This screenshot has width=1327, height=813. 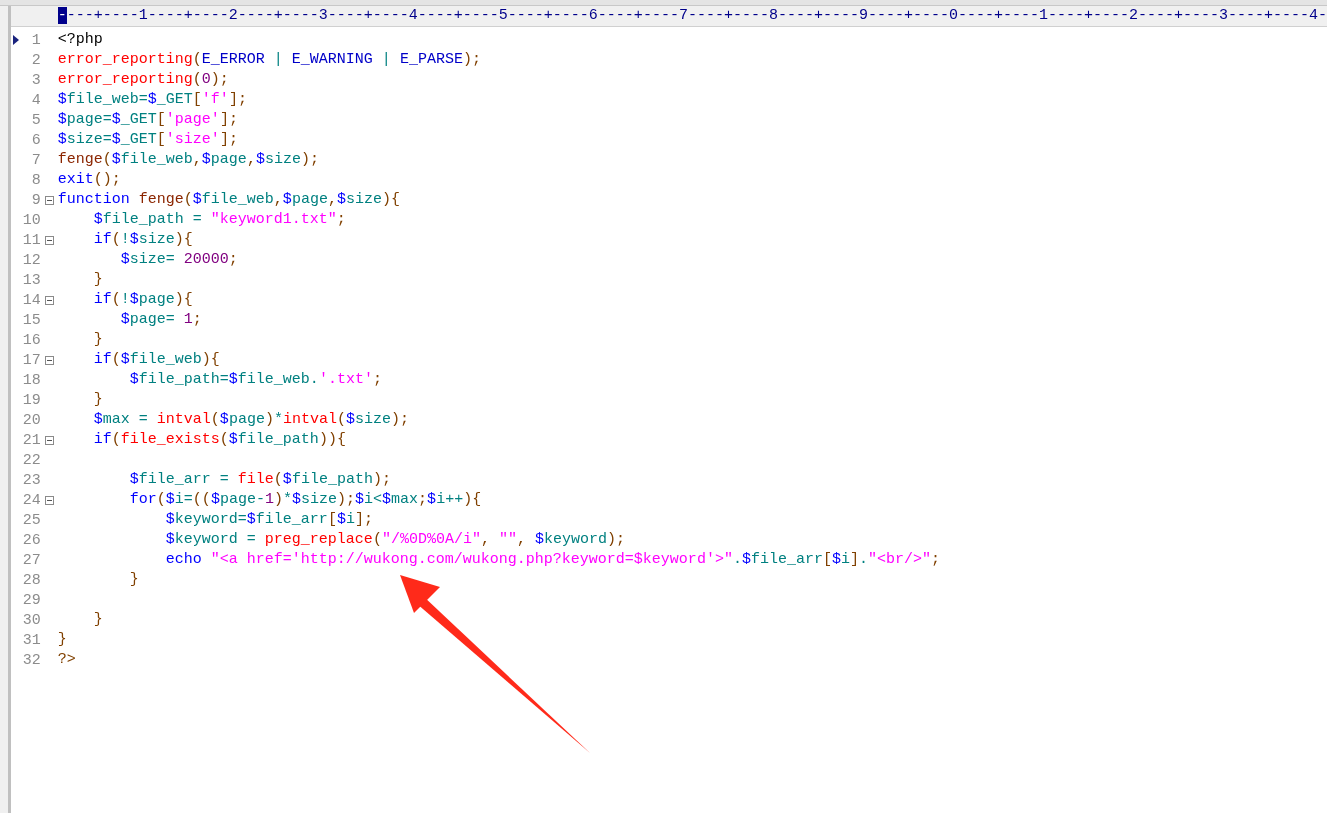 I want to click on line-number: 14, so click(x=31, y=300).